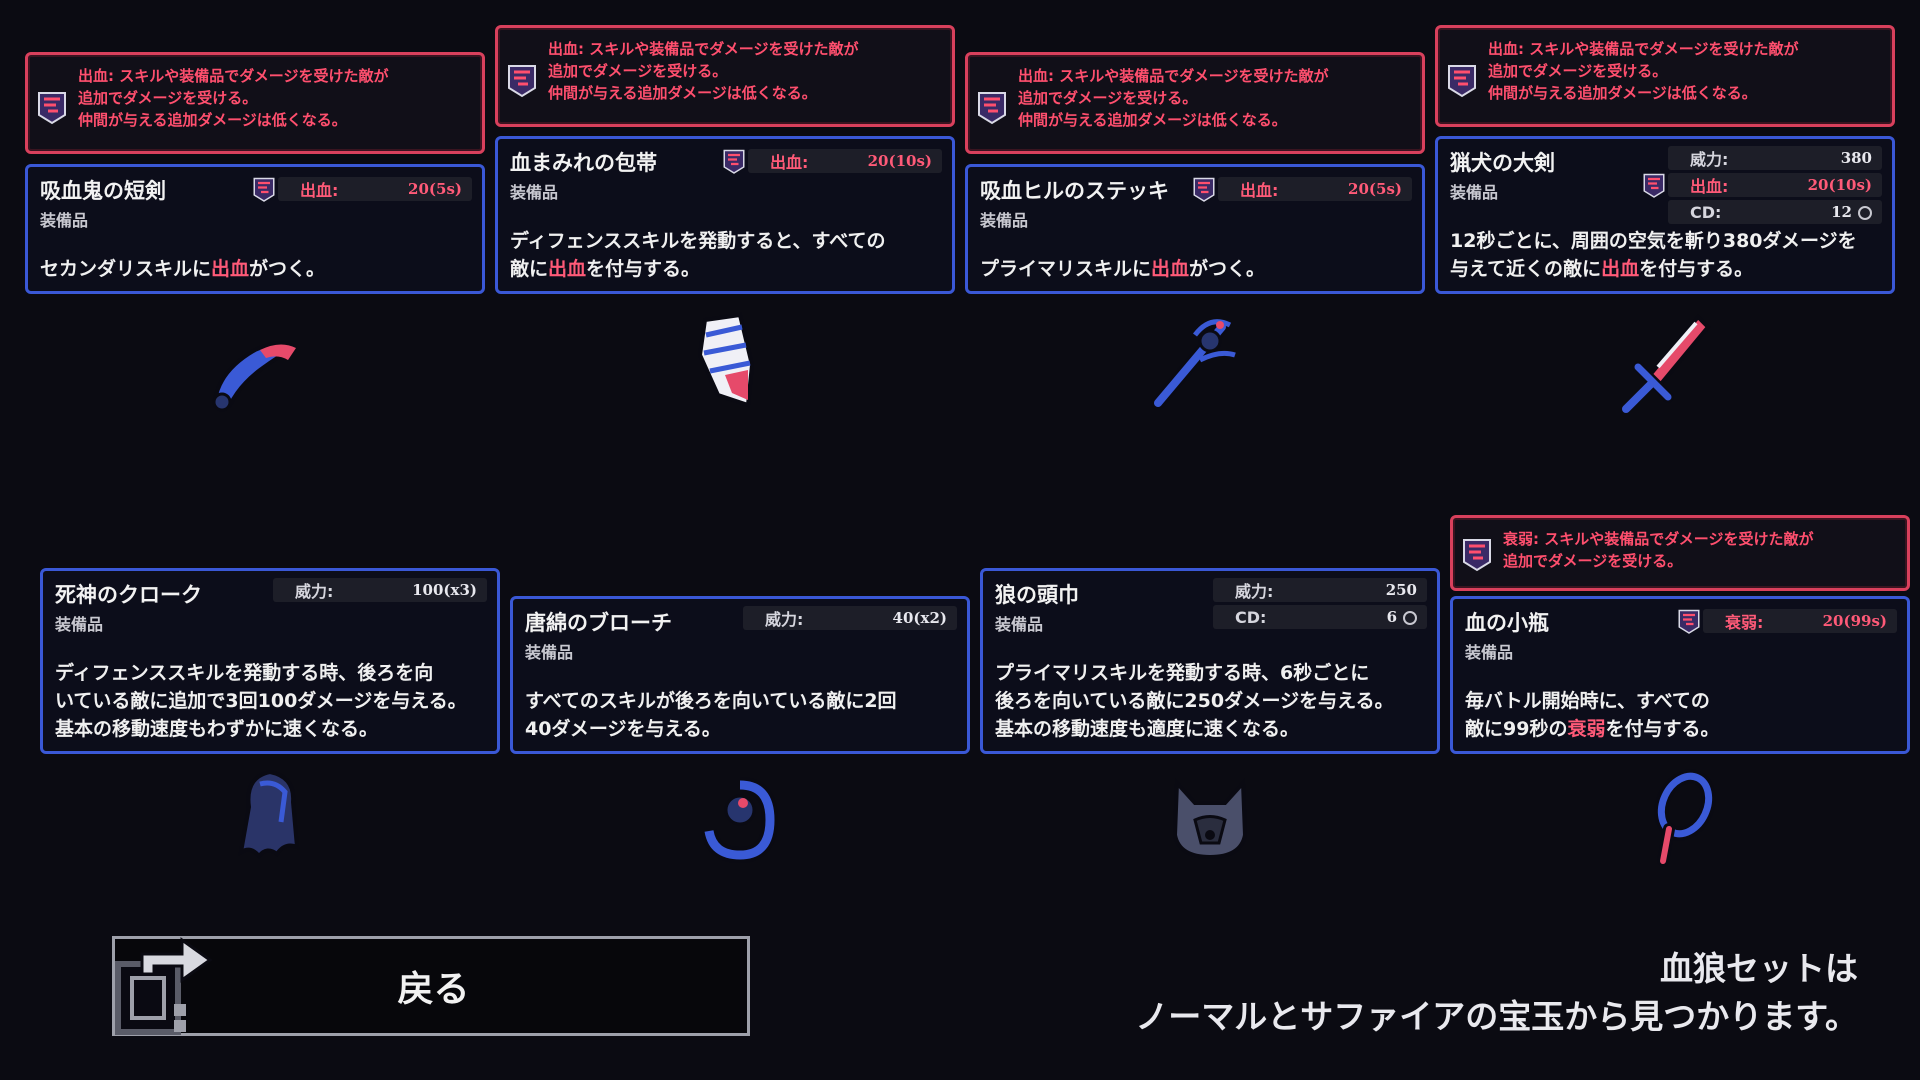 The image size is (1920, 1080). What do you see at coordinates (1210, 820) in the screenshot?
I see `wolf-hood-icon` at bounding box center [1210, 820].